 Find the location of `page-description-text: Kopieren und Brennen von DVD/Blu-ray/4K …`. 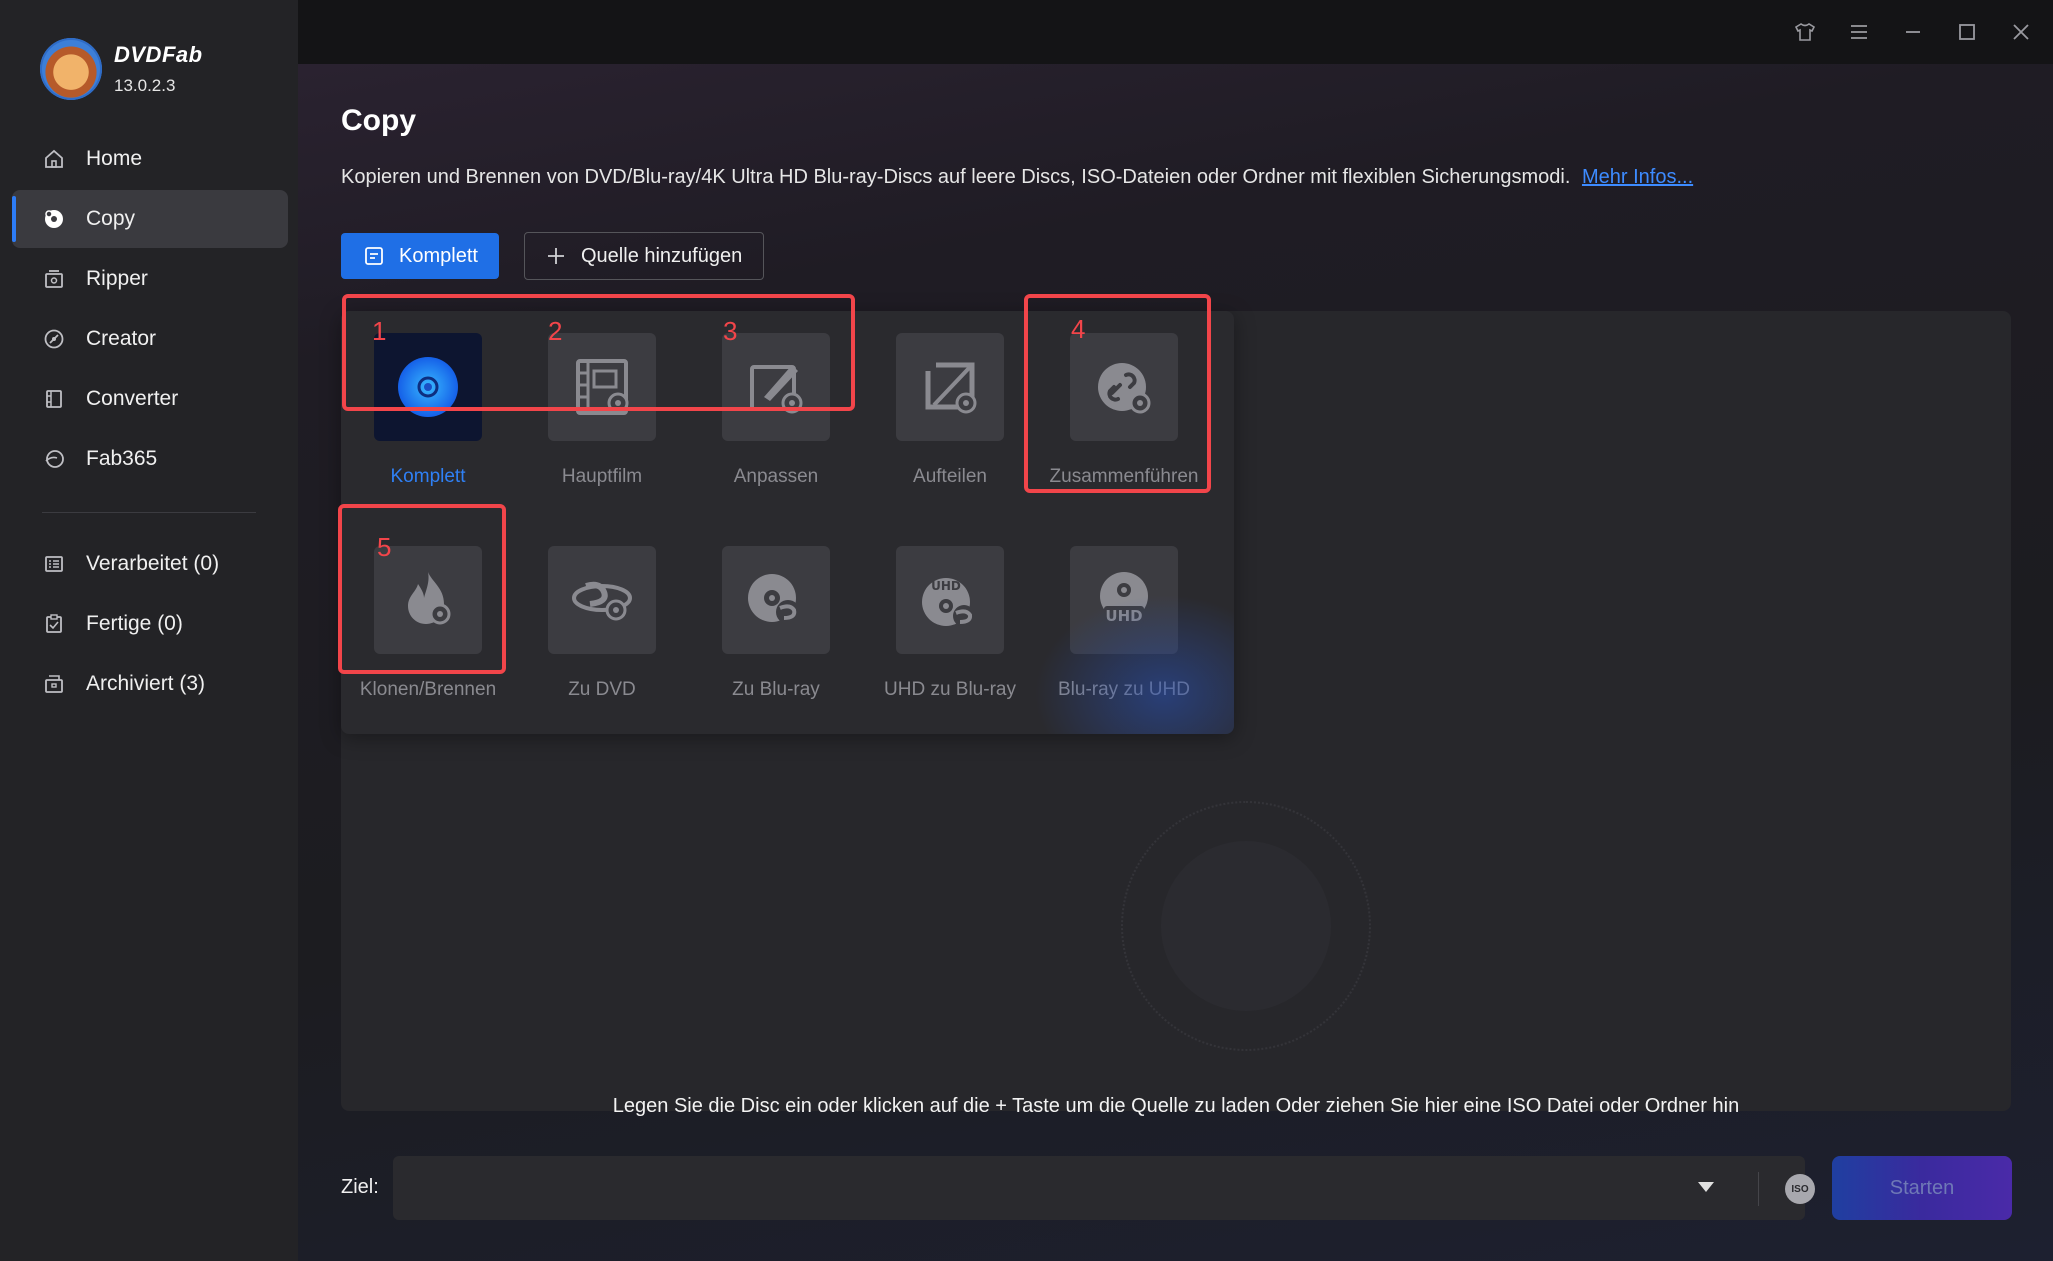

page-description-text: Kopieren und Brennen von DVD/Blu-ray/4K … is located at coordinates (956, 177).